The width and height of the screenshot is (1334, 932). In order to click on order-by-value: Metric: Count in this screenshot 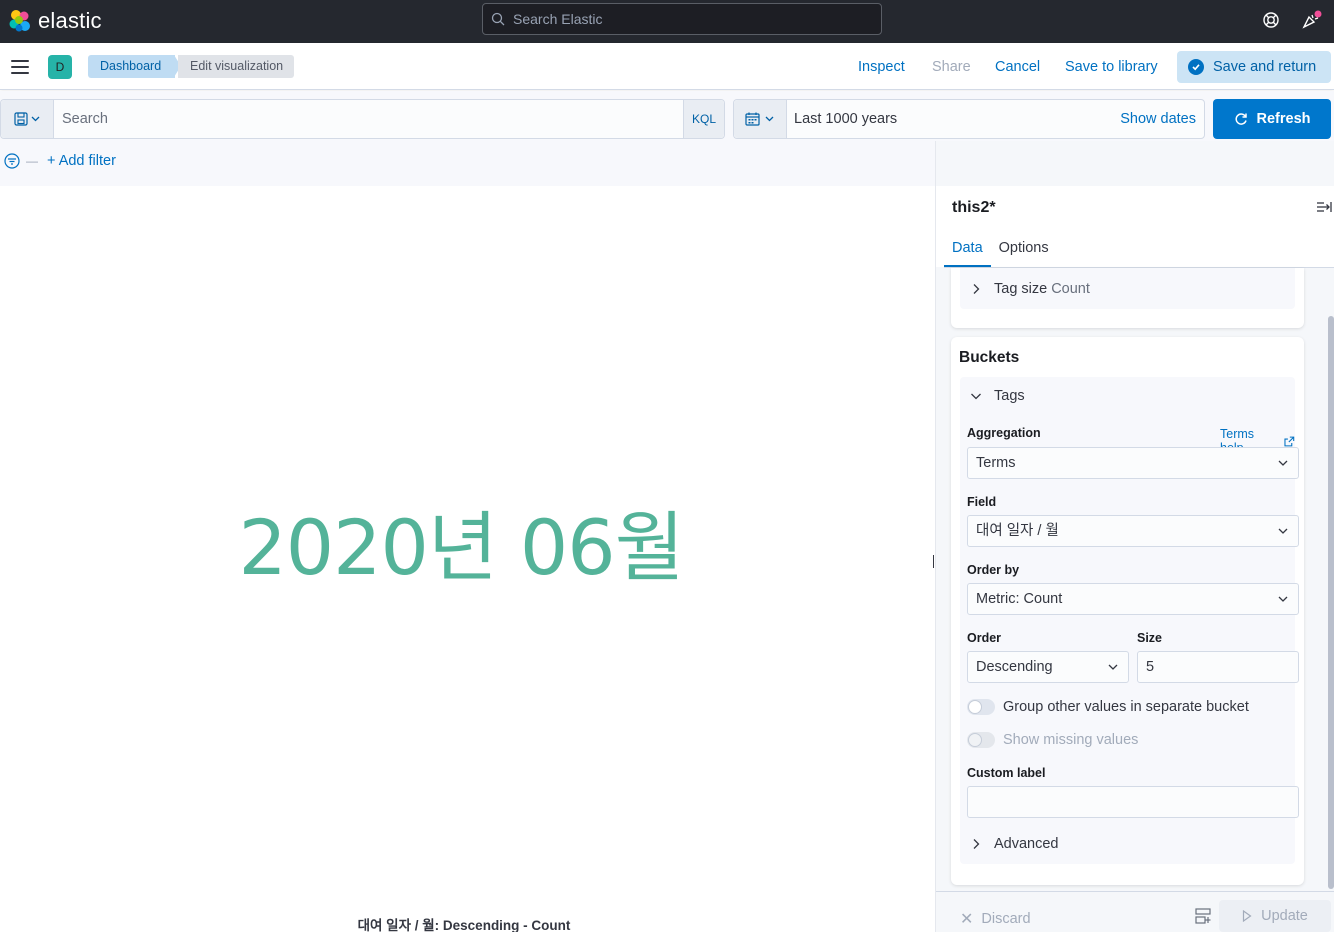, I will do `click(1019, 599)`.